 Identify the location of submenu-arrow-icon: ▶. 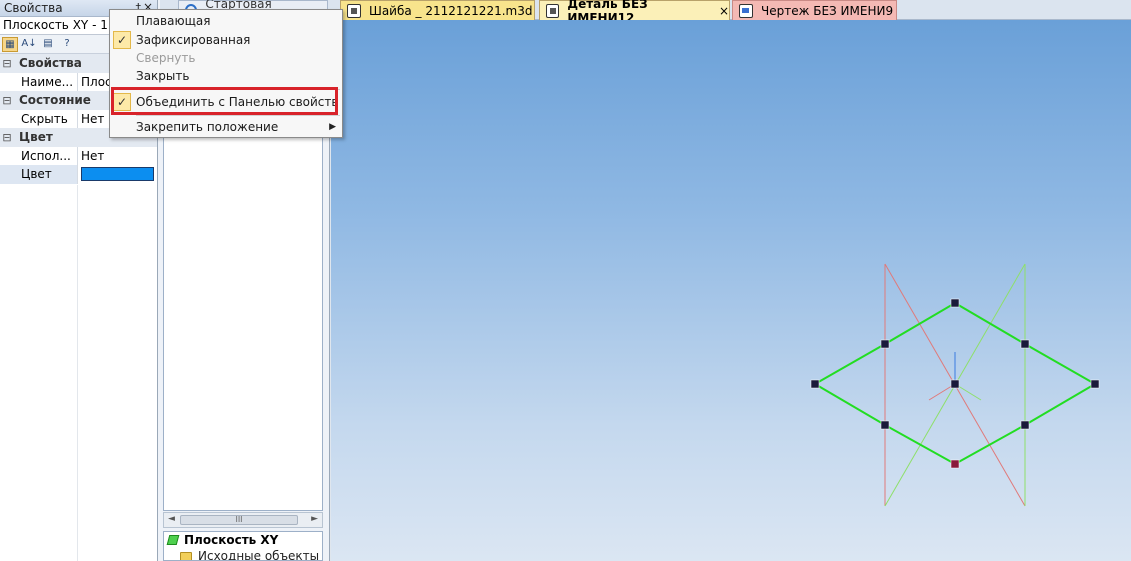
(332, 127).